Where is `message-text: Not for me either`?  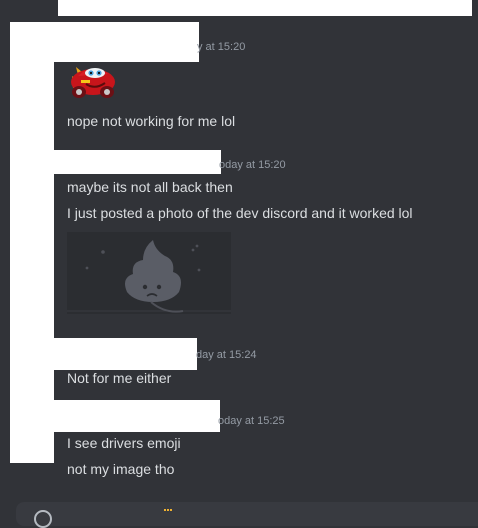
message-text: Not for me either is located at coordinates (119, 378).